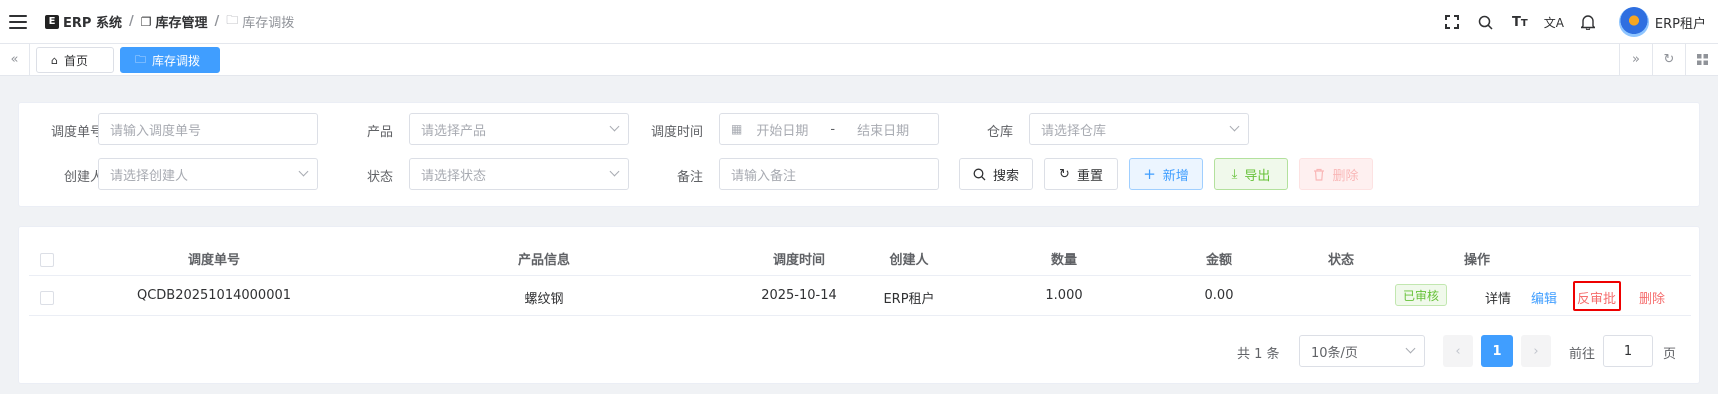 The width and height of the screenshot is (1718, 394). Describe the element at coordinates (1597, 296) in the screenshot. I see `highlight-box` at that location.